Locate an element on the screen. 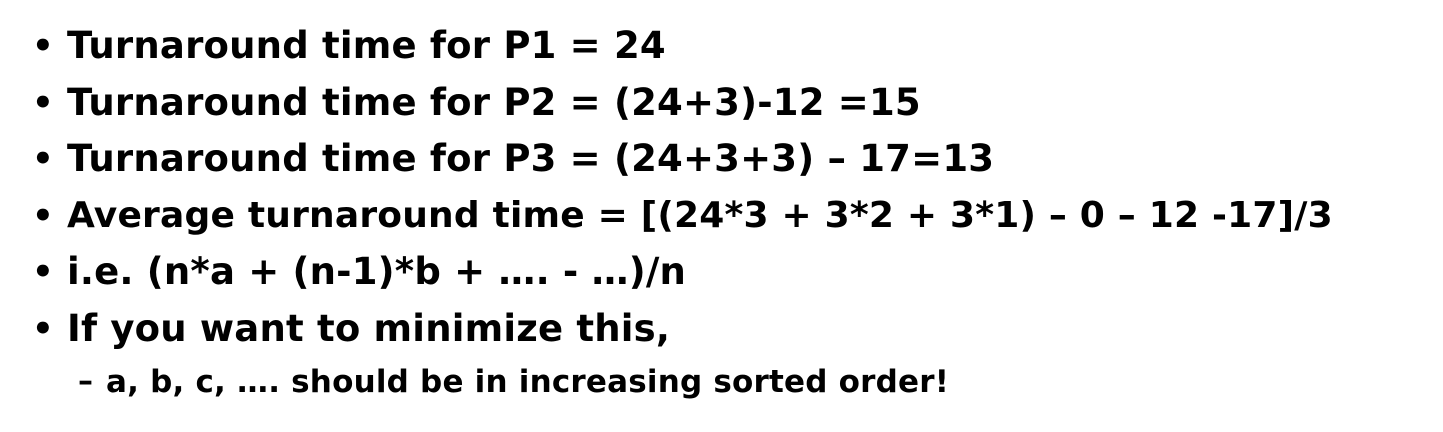 The height and width of the screenshot is (432, 1443). bullet-text: If you want to minimize this, is located at coordinates (369, 328).